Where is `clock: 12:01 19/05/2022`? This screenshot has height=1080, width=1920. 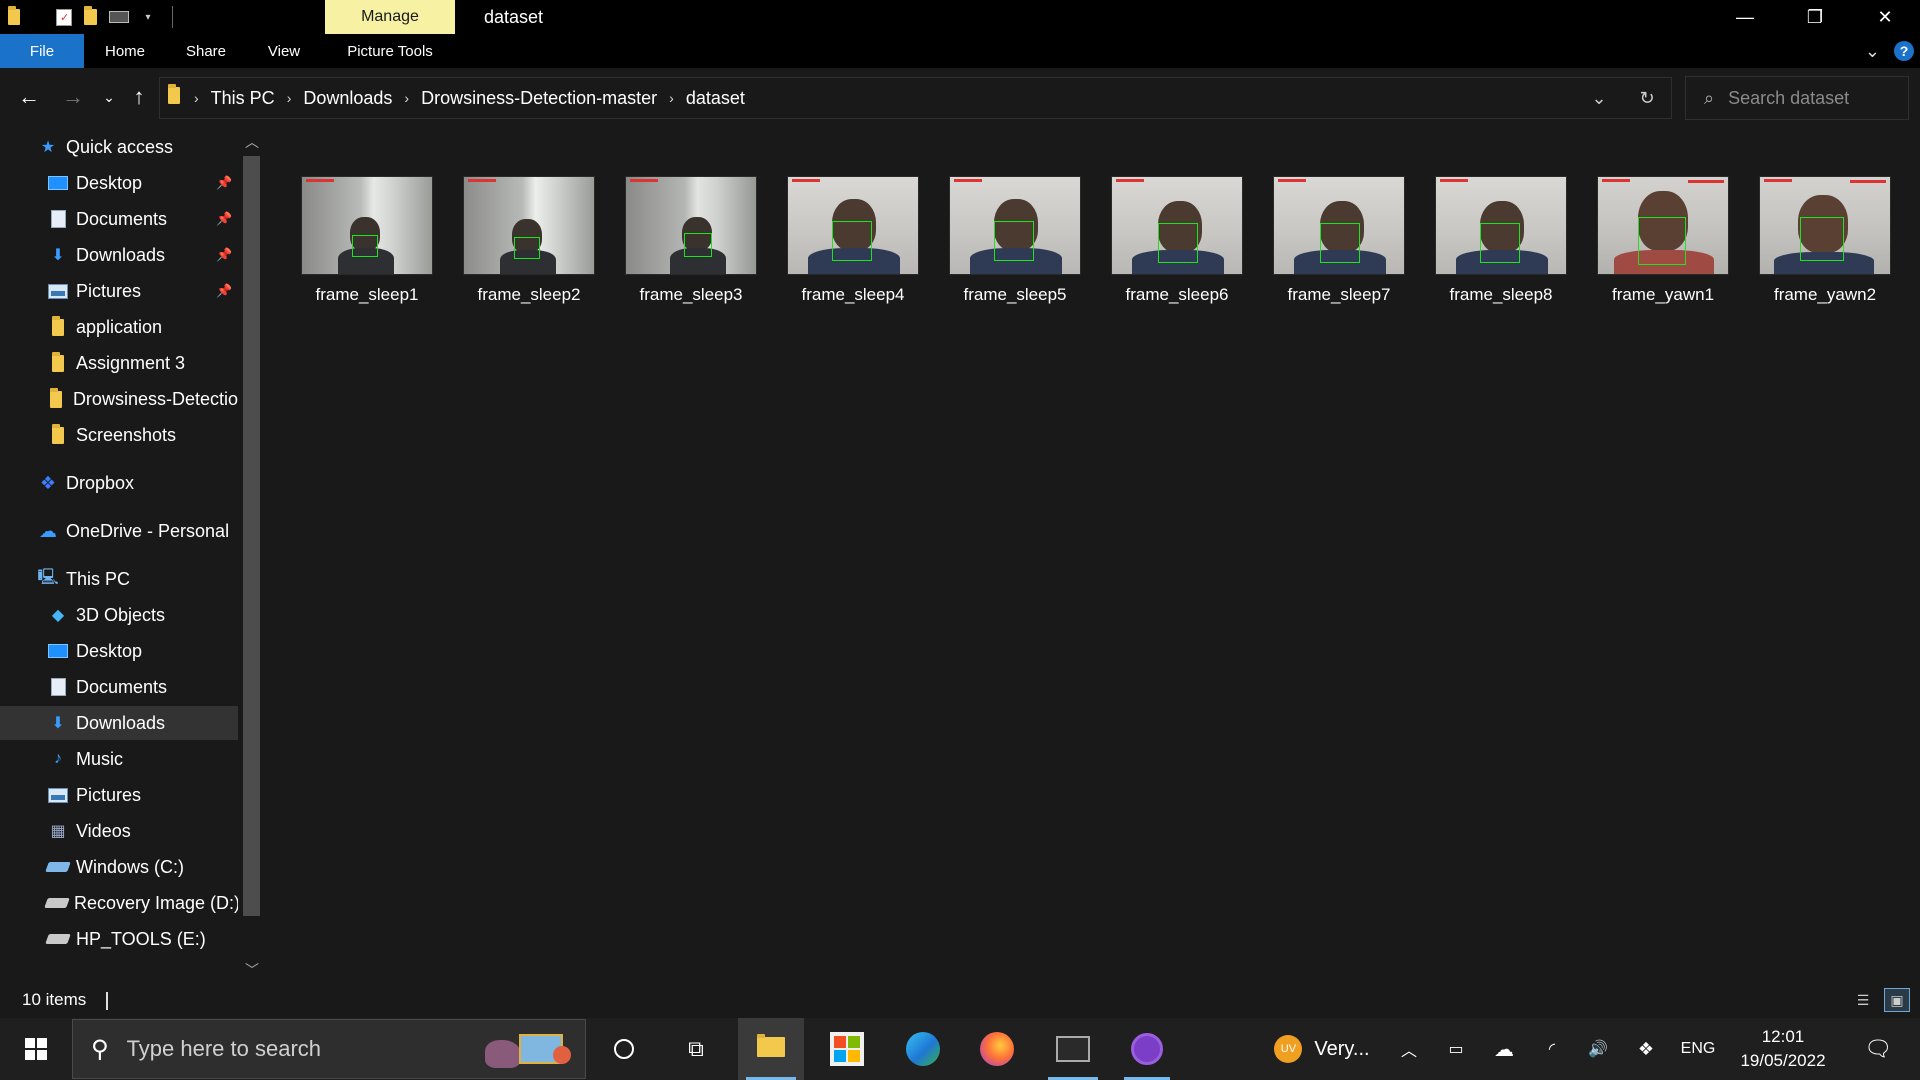
clock: 12:01 19/05/2022 is located at coordinates (1783, 1049).